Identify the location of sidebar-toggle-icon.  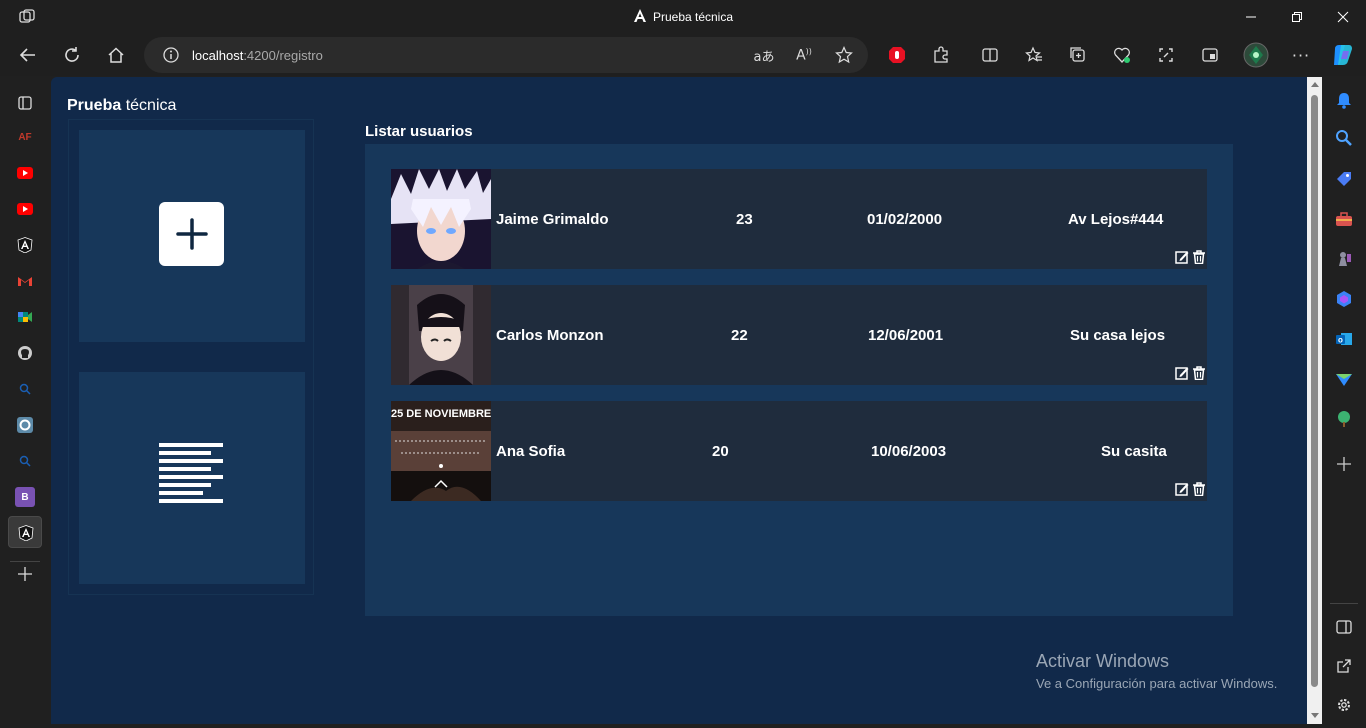
(1344, 627).